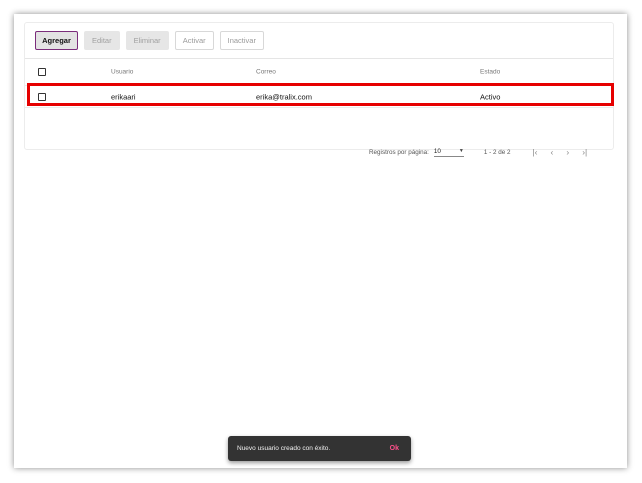 The width and height of the screenshot is (642, 483). Describe the element at coordinates (123, 96) in the screenshot. I see `cell-user: erikaari` at that location.